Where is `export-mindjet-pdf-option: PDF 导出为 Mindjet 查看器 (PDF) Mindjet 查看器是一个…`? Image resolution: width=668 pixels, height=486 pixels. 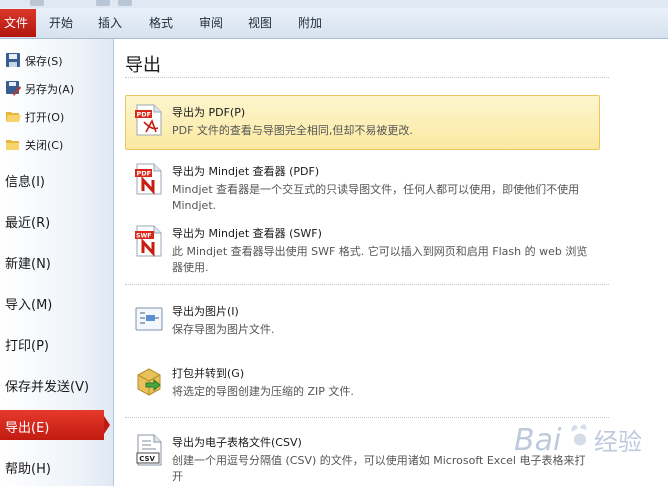 export-mindjet-pdf-option: PDF 导出为 Mindjet 查看器 (PDF) Mindjet 查看器是一个… is located at coordinates (362, 183).